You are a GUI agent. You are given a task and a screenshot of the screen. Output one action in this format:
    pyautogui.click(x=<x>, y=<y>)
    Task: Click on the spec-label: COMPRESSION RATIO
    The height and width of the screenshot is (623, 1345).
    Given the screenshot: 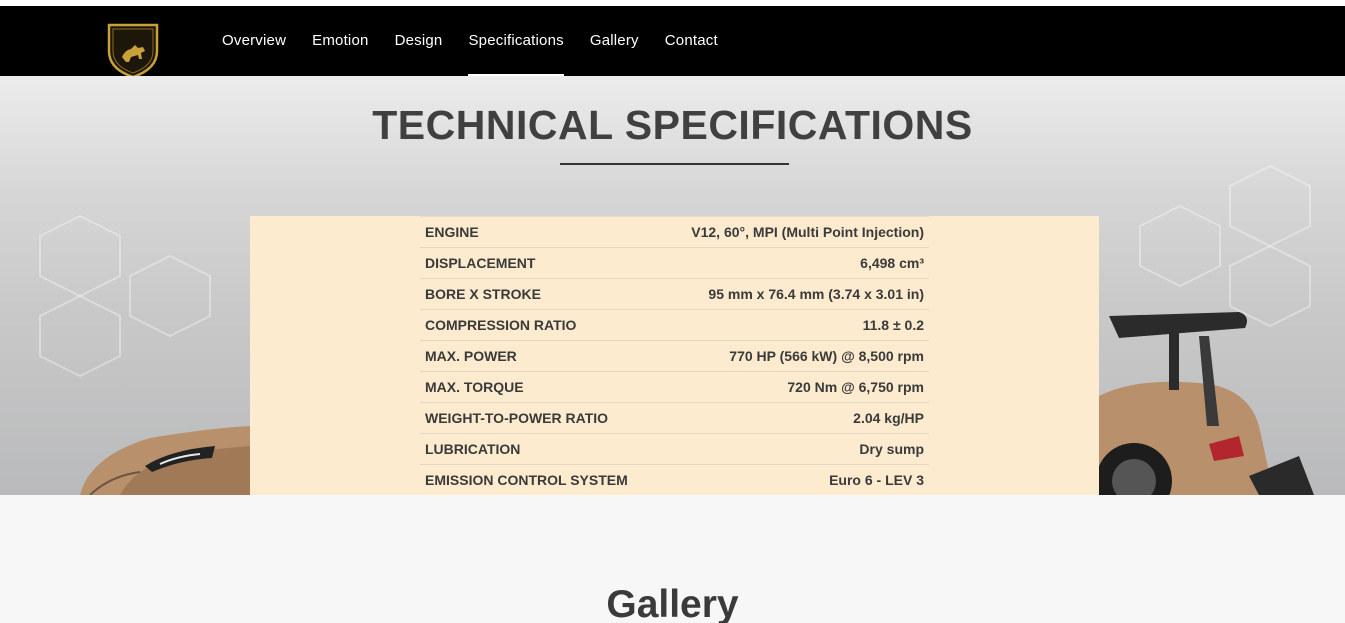 What is the action you would take?
    pyautogui.click(x=539, y=325)
    